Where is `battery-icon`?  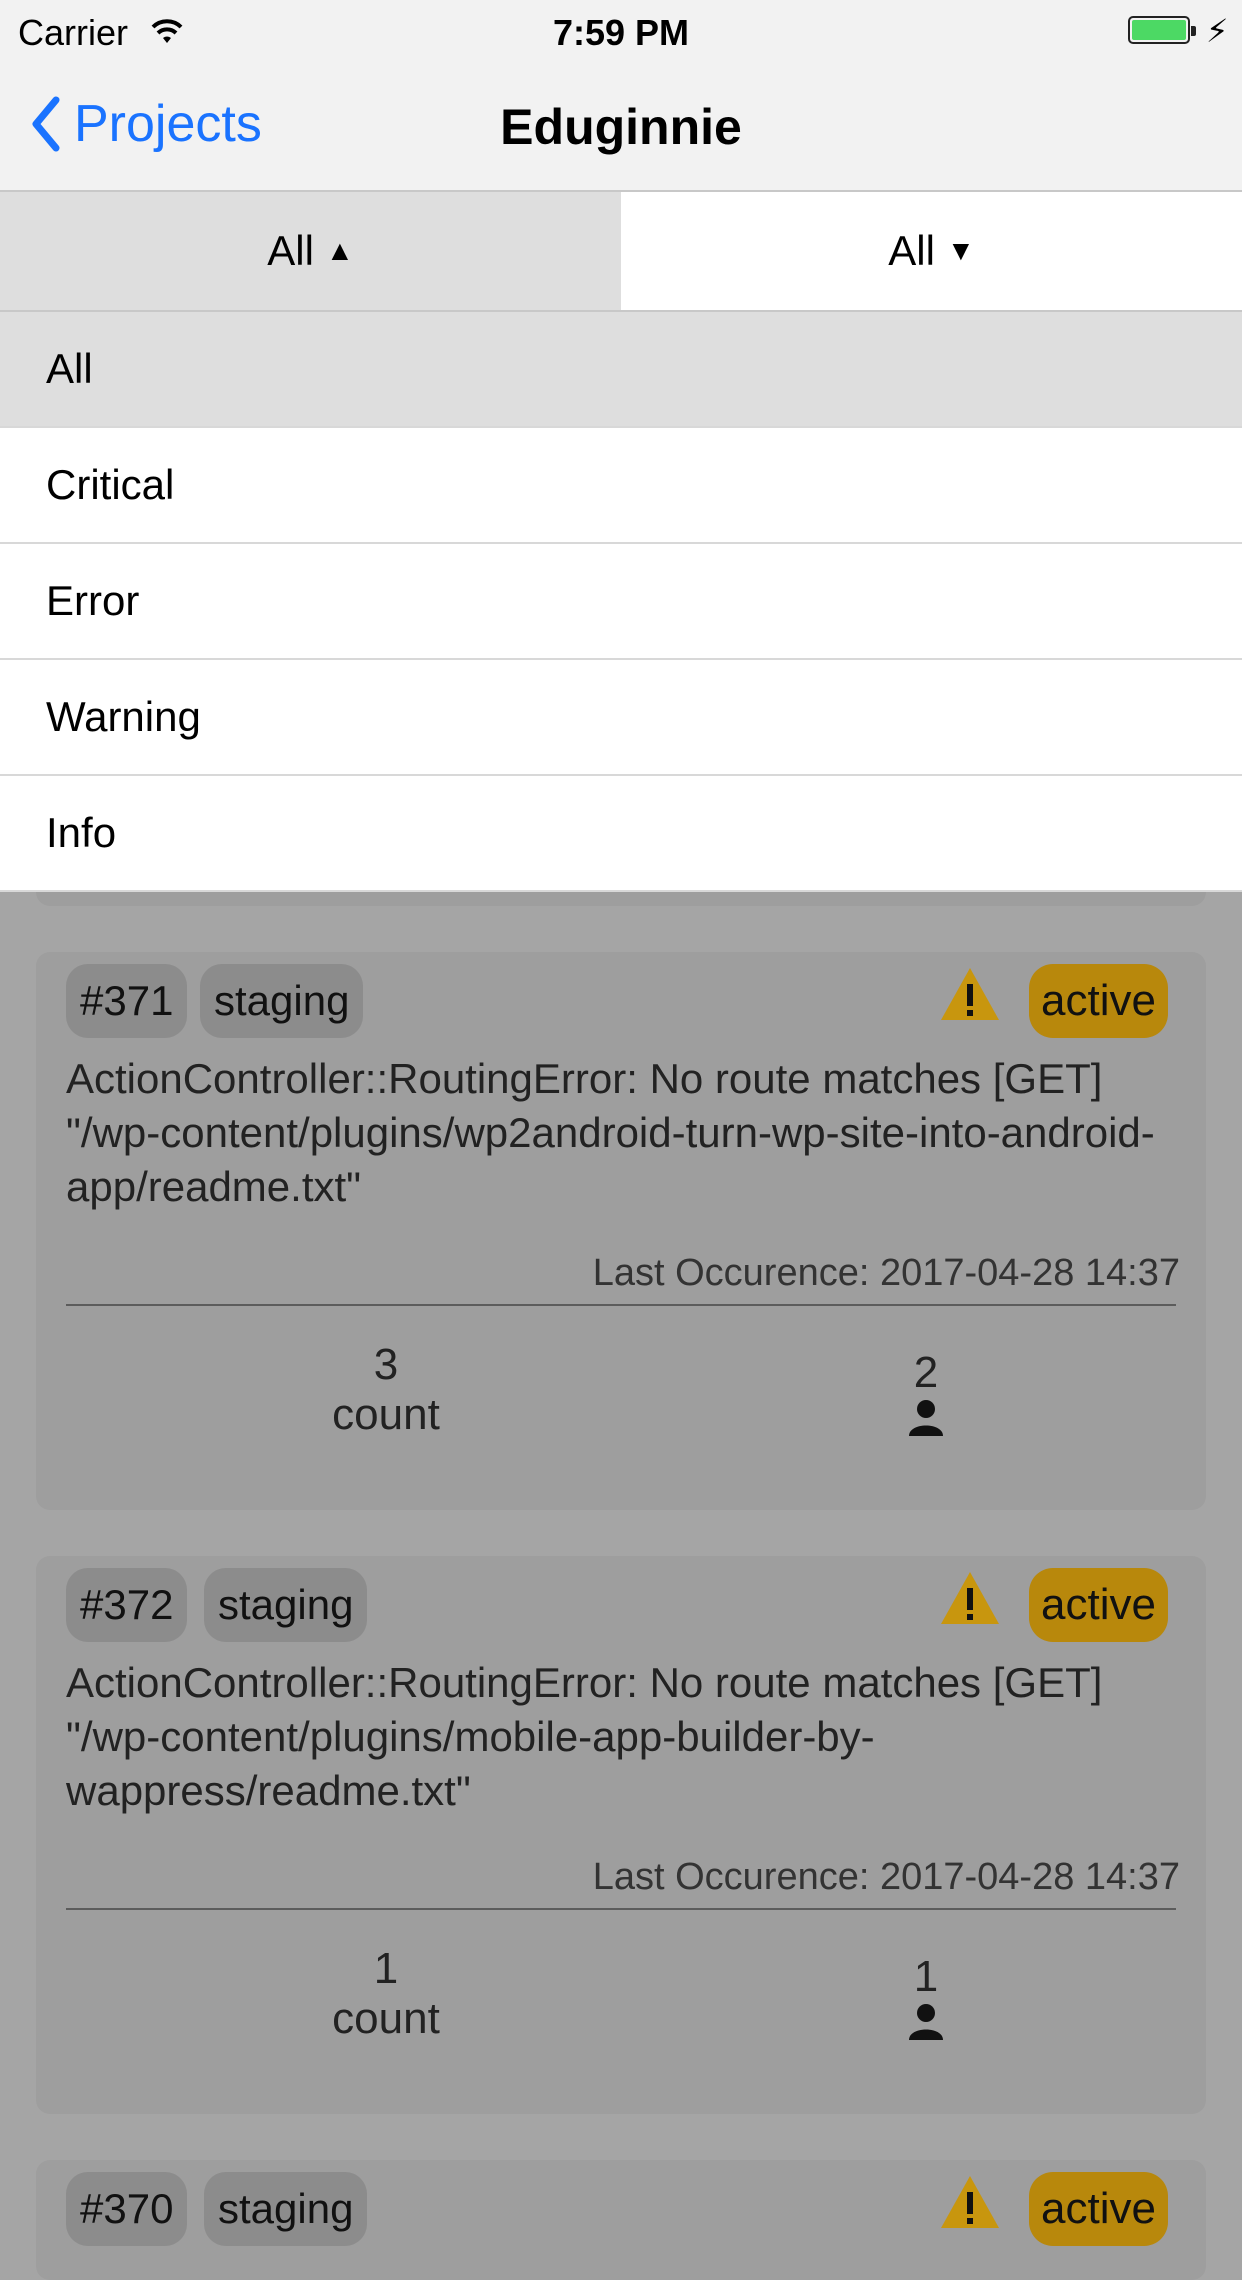 battery-icon is located at coordinates (1162, 30).